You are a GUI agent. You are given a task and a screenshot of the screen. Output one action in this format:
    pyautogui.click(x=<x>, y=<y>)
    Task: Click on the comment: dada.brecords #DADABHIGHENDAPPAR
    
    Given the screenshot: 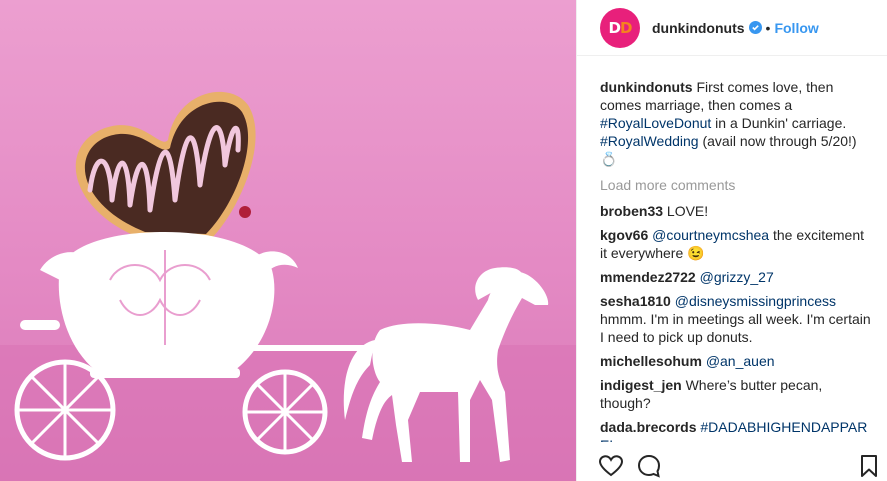 What is the action you would take?
    pyautogui.click(x=735, y=427)
    